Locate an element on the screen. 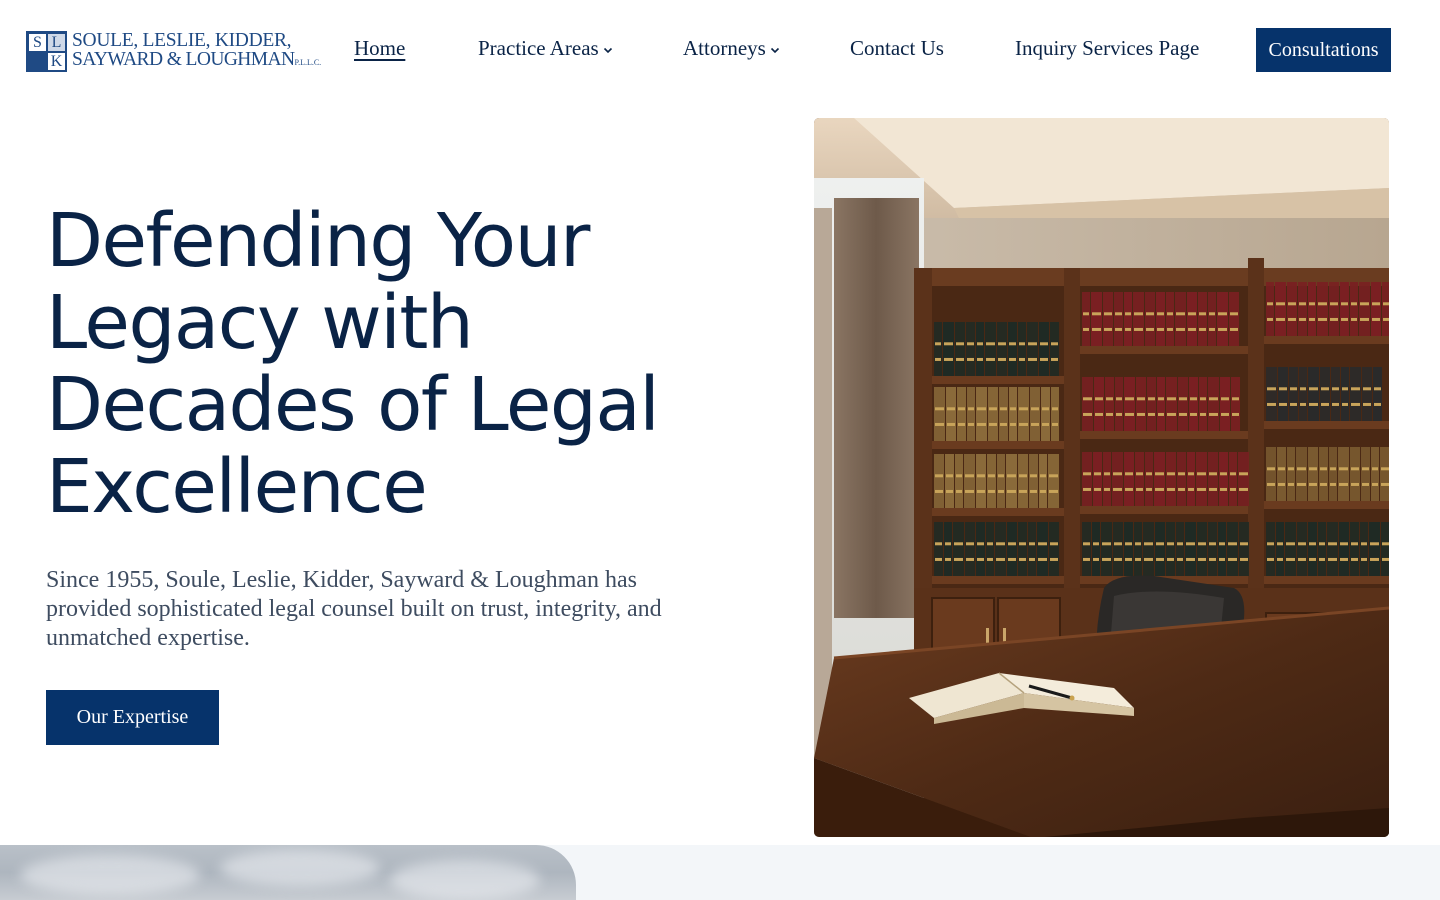 The image size is (1440, 900). logo-line-2-text: SAYWARD & LOUGHMAN is located at coordinates (183, 59).